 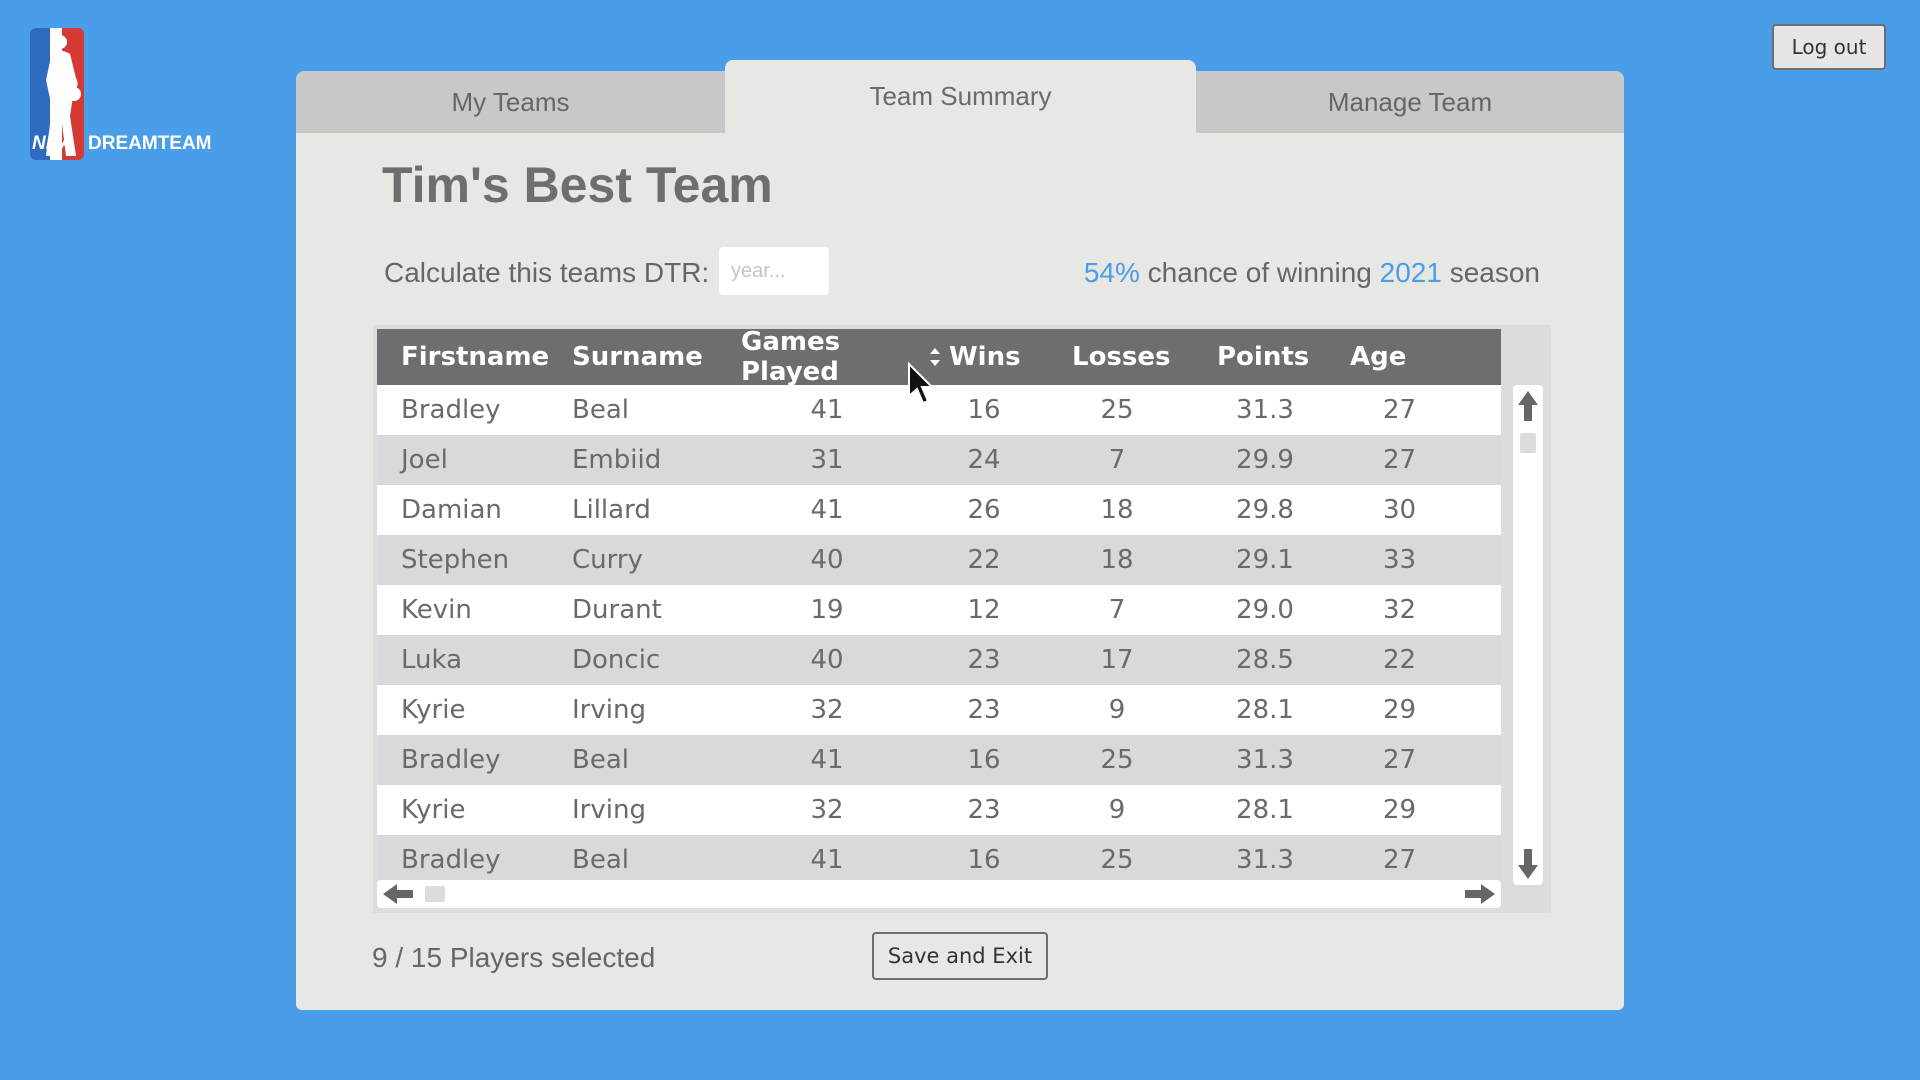 What do you see at coordinates (1399, 510) in the screenshot?
I see `cell-age: 30` at bounding box center [1399, 510].